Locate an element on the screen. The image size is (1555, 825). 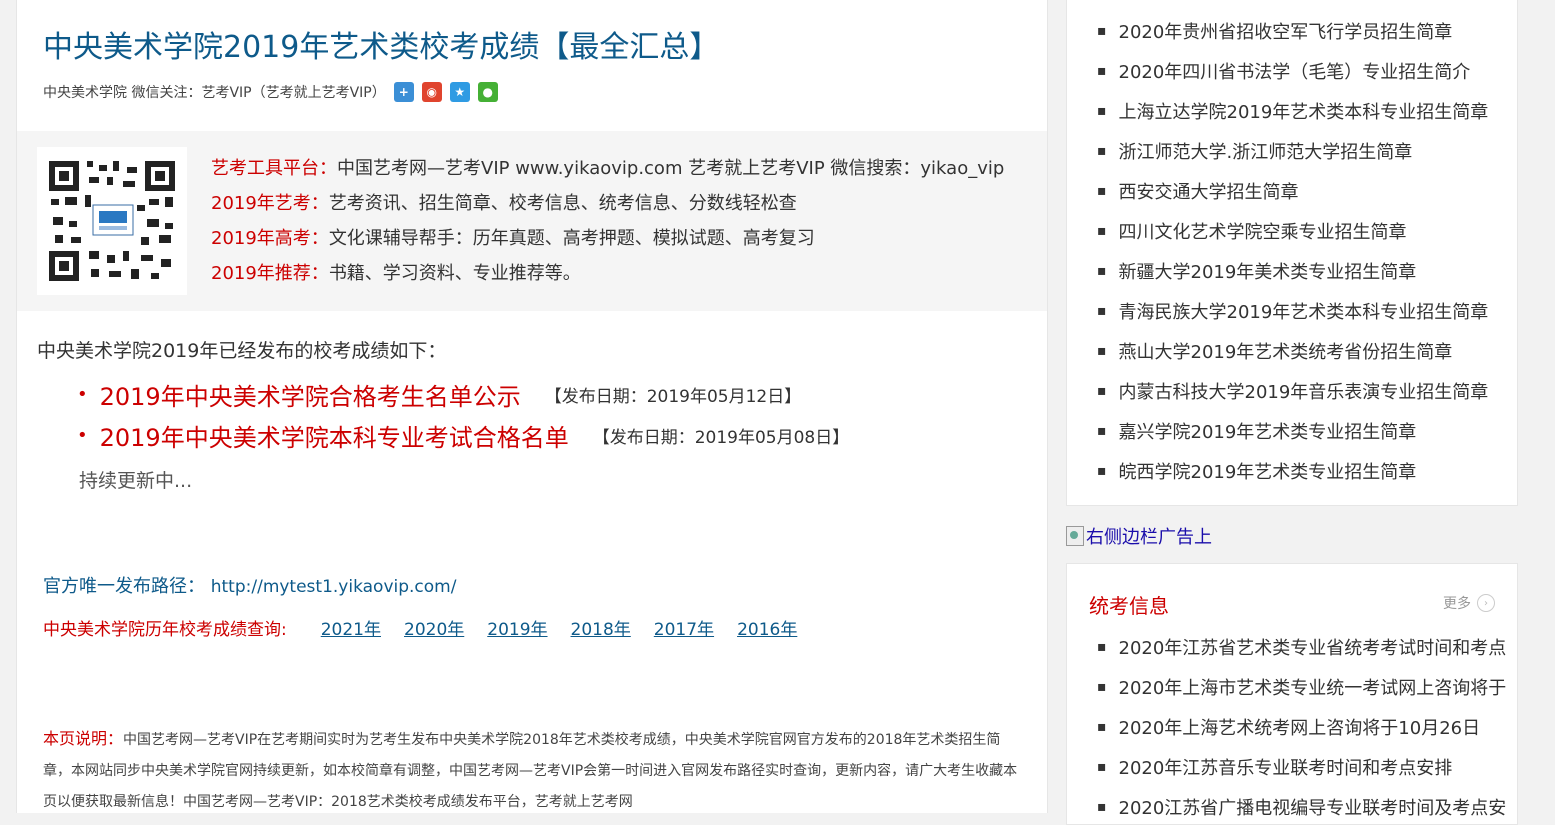
list-item: ▪ 浙江师范大学.浙江师范大学招生简章 is located at coordinates (1292, 151).